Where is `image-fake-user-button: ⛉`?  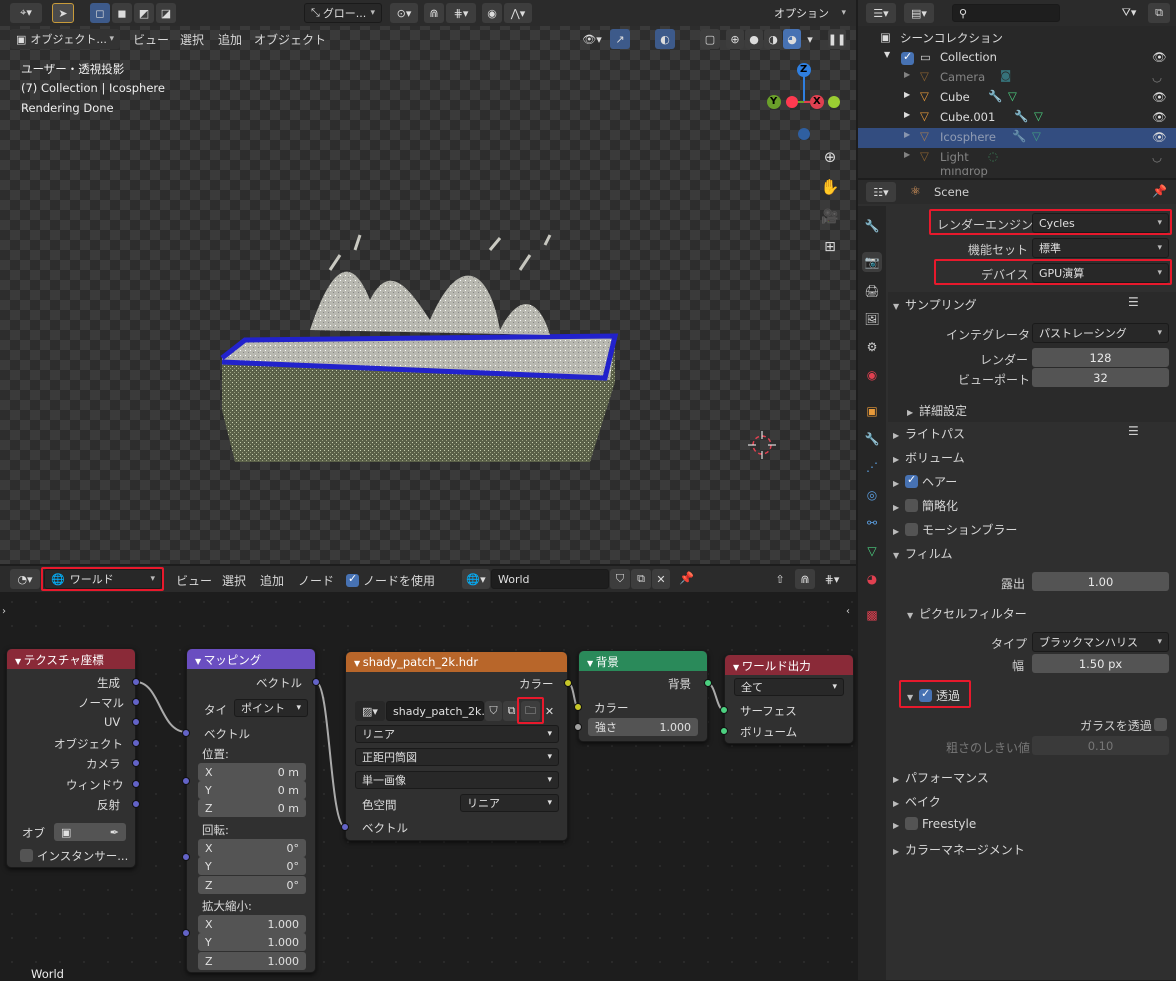
image-fake-user-button: ⛉ is located at coordinates (493, 711).